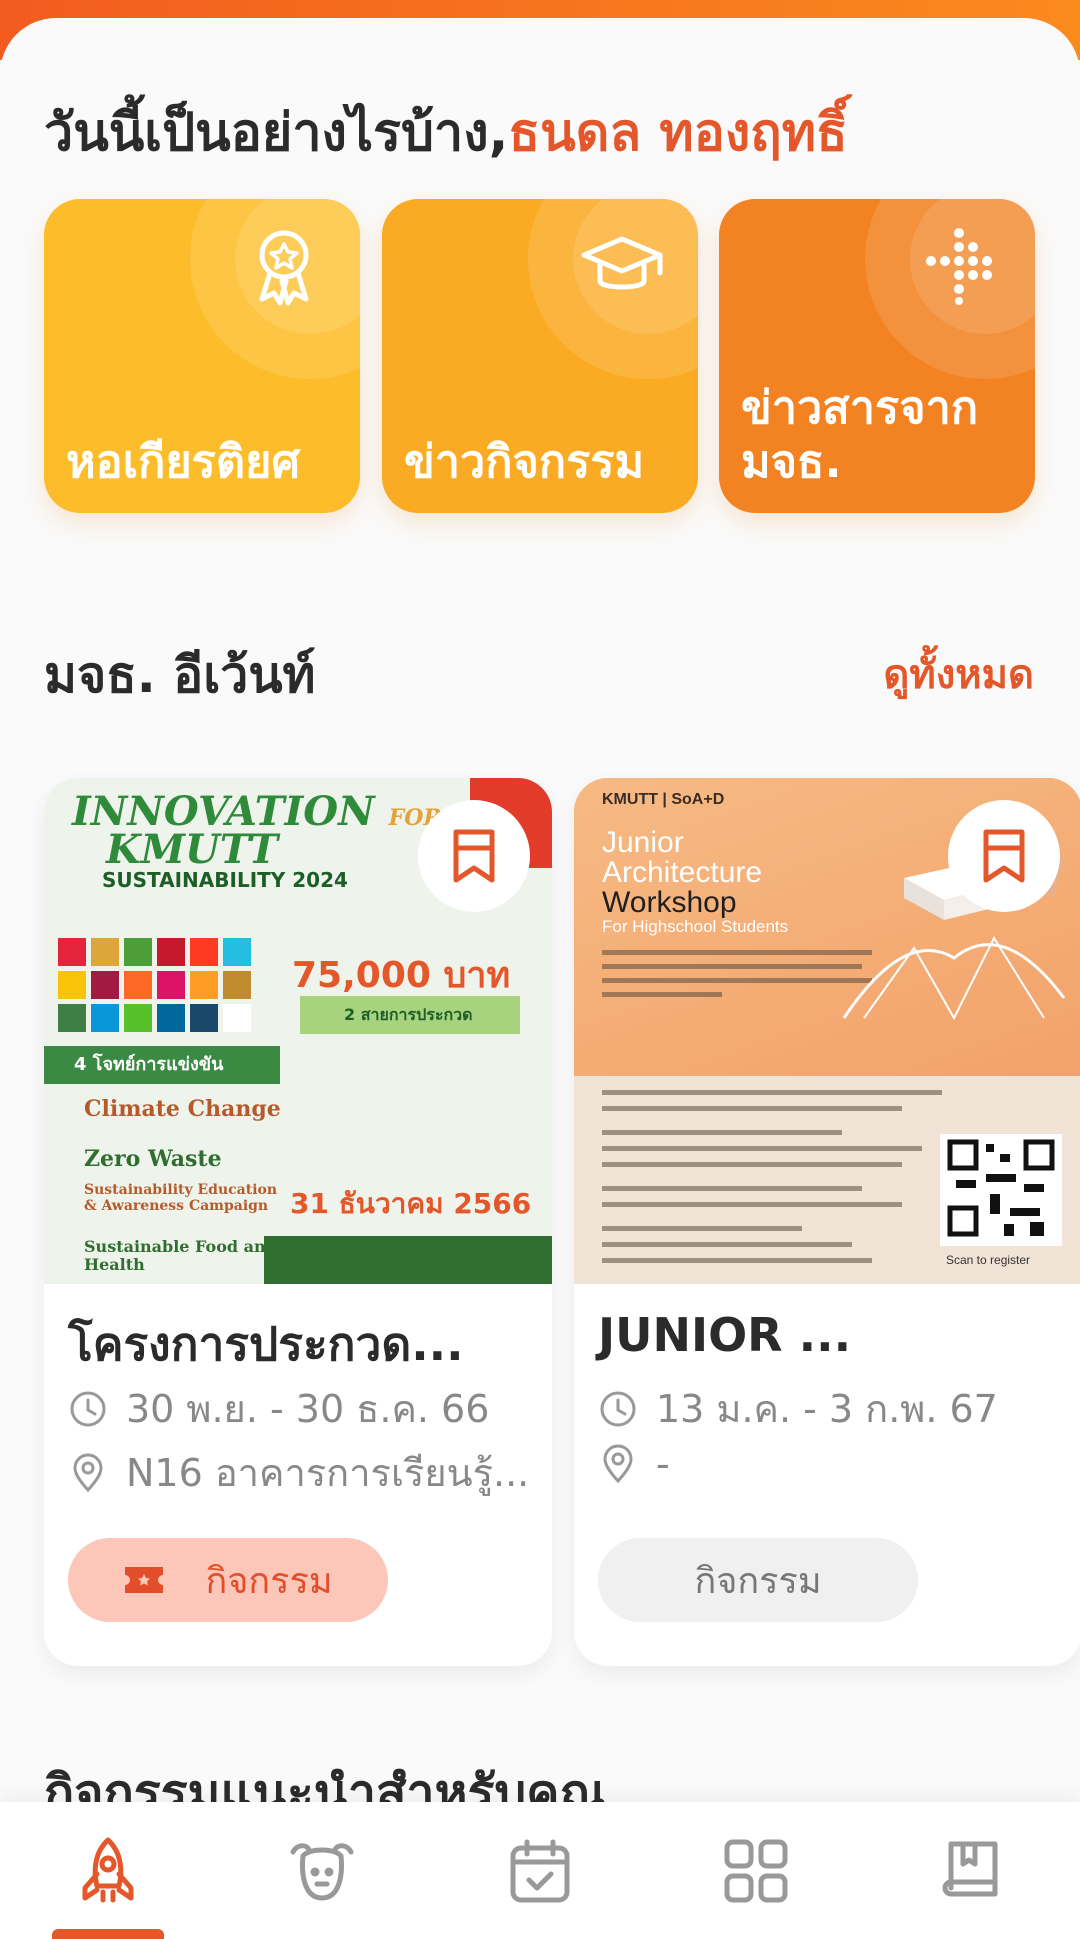 This screenshot has height=1939, width=1080. I want to click on poster-challenges: 4 โจทย์การแข่งขัน, so click(162, 1065).